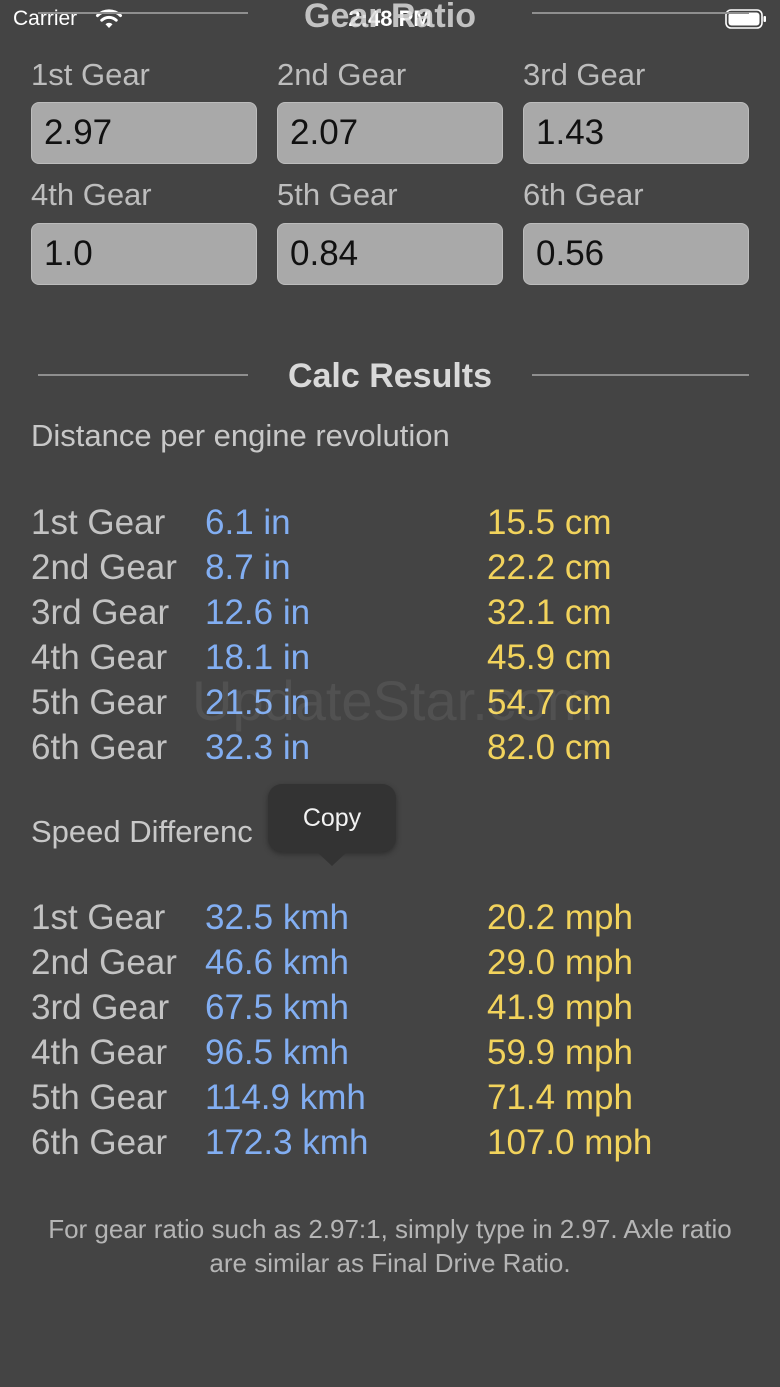  What do you see at coordinates (337, 194) in the screenshot?
I see `gear-label-5: 5th Gear` at bounding box center [337, 194].